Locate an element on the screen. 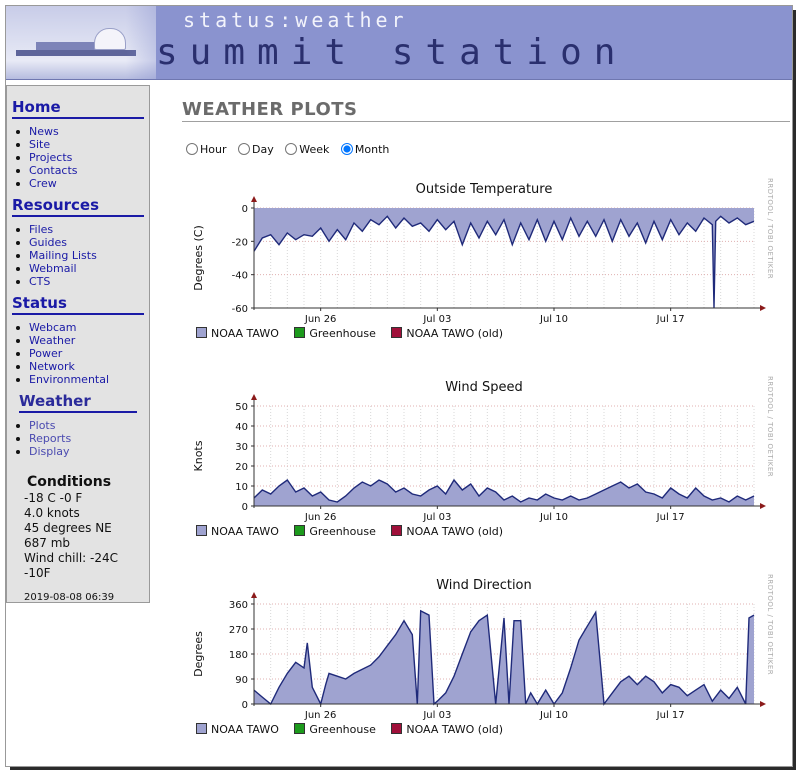 The image size is (805, 777). list-item: Site is located at coordinates (42, 144).